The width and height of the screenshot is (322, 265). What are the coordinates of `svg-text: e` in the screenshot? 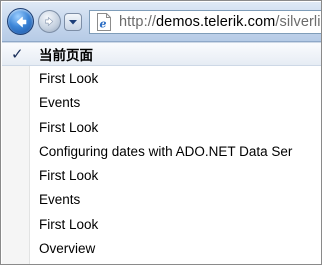 It's located at (103, 24).